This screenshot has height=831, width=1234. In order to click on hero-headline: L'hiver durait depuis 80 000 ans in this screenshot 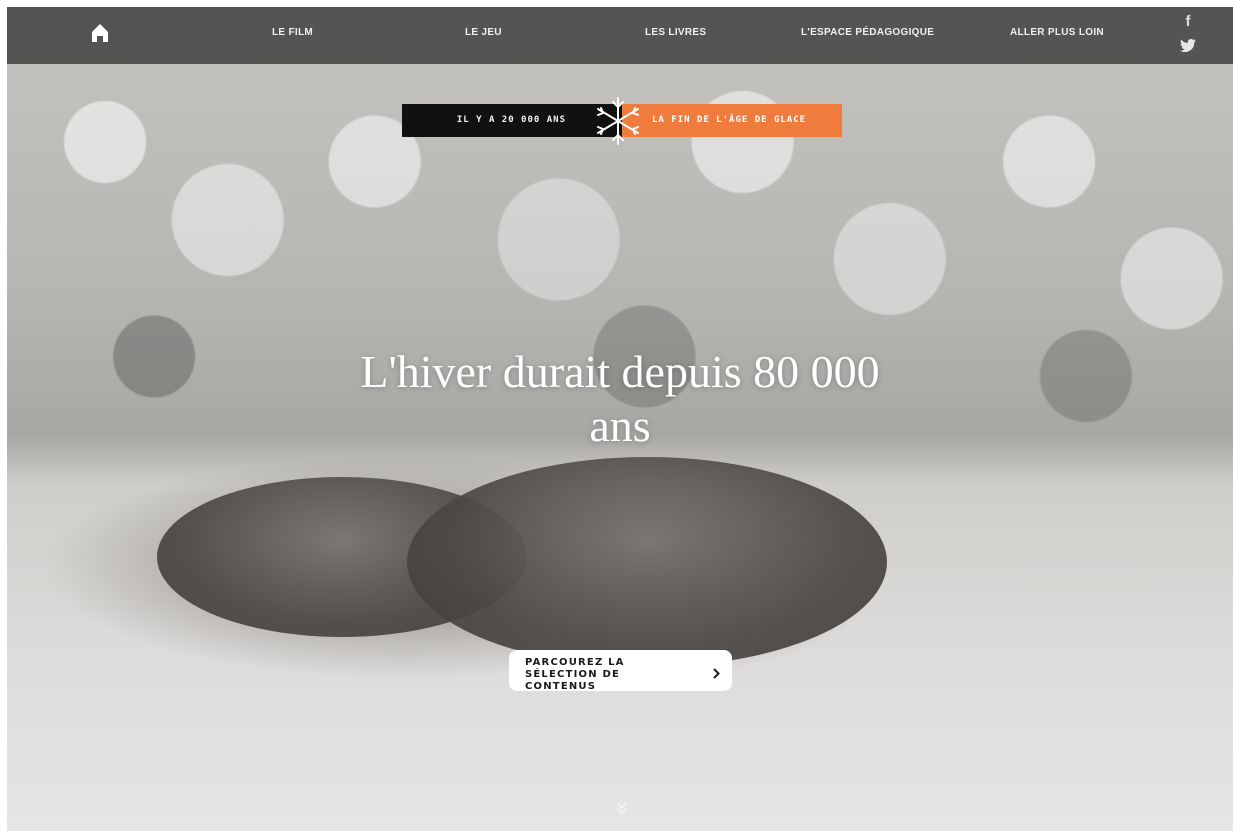, I will do `click(620, 398)`.